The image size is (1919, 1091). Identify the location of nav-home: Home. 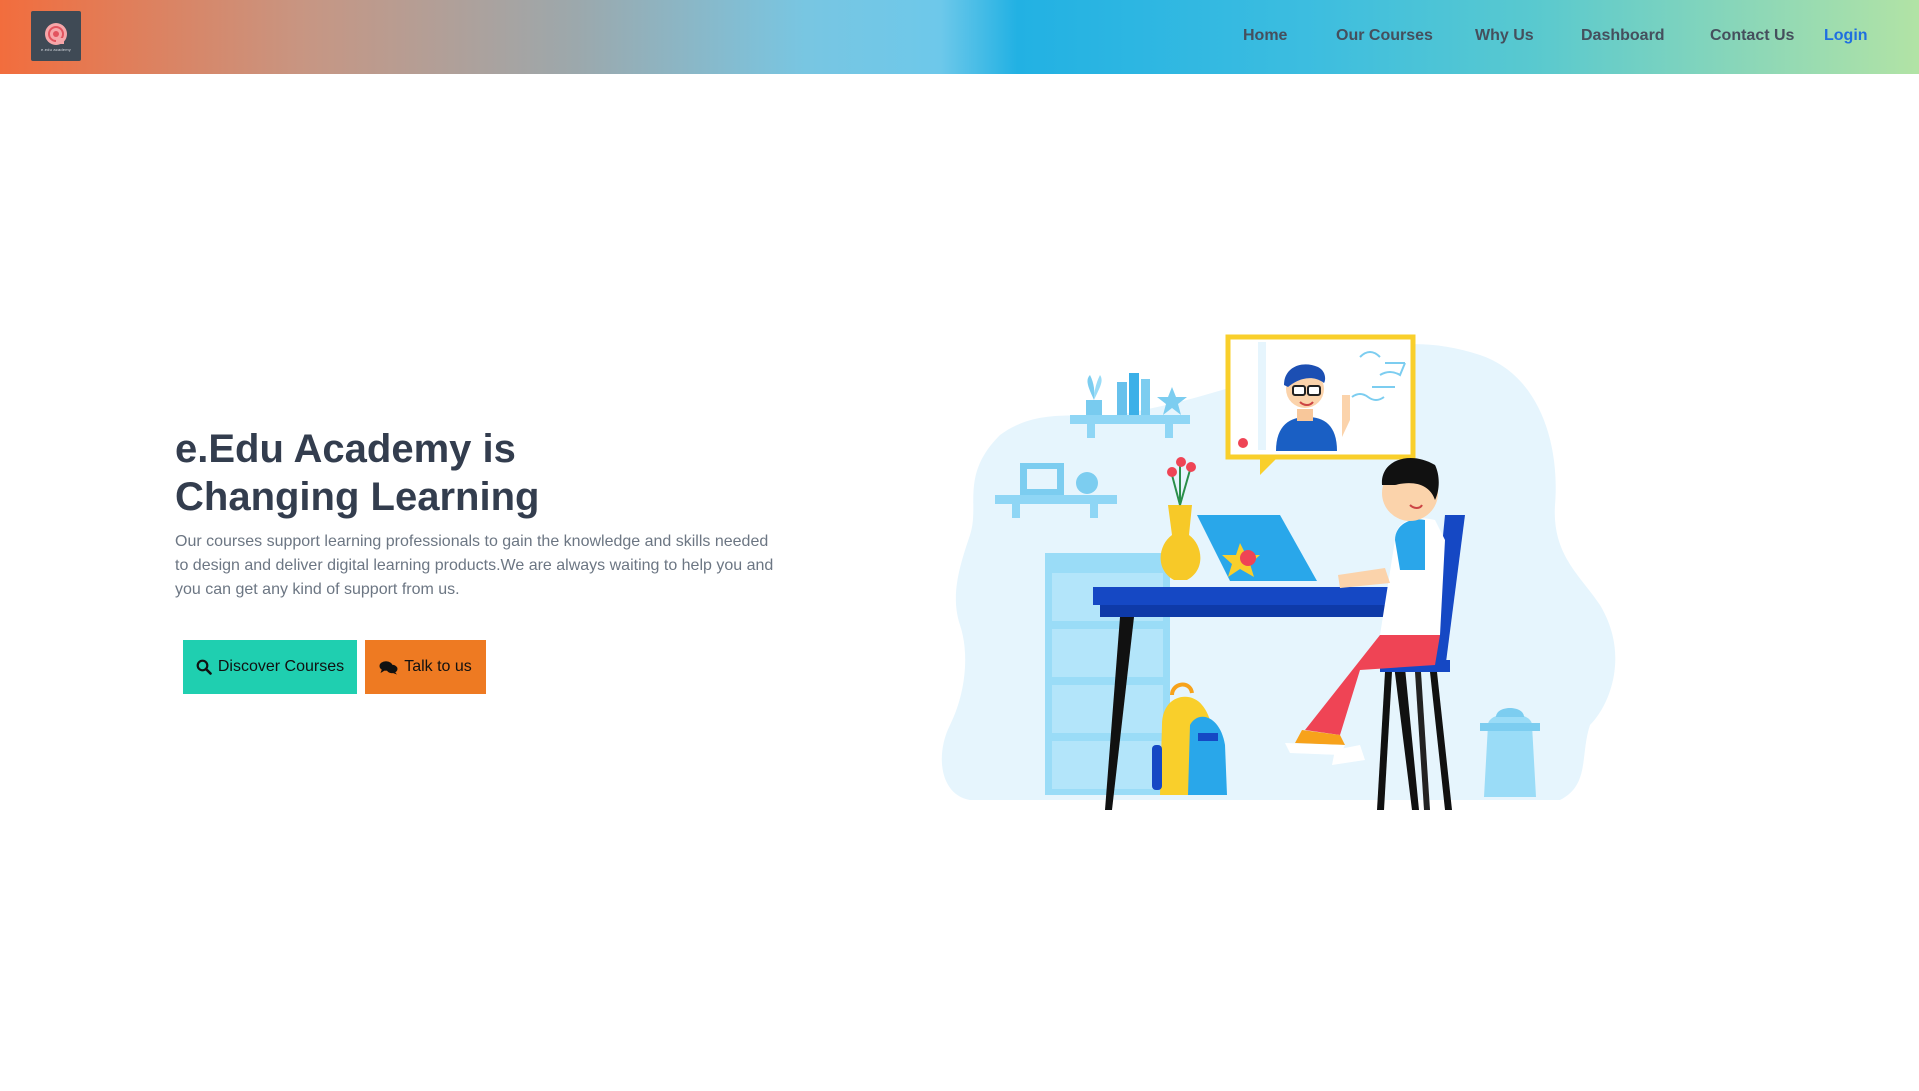
(1265, 36).